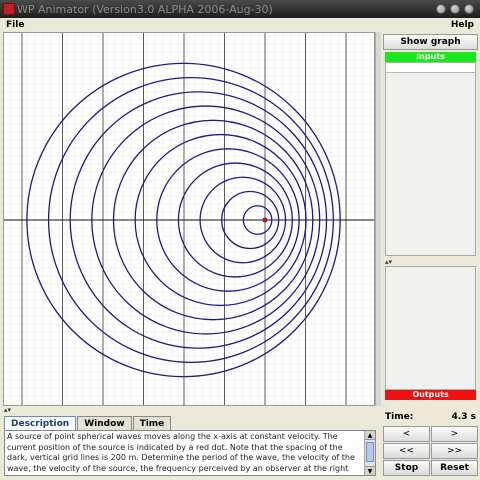 This screenshot has width=480, height=480. I want to click on step-forward-button: >, so click(454, 434).